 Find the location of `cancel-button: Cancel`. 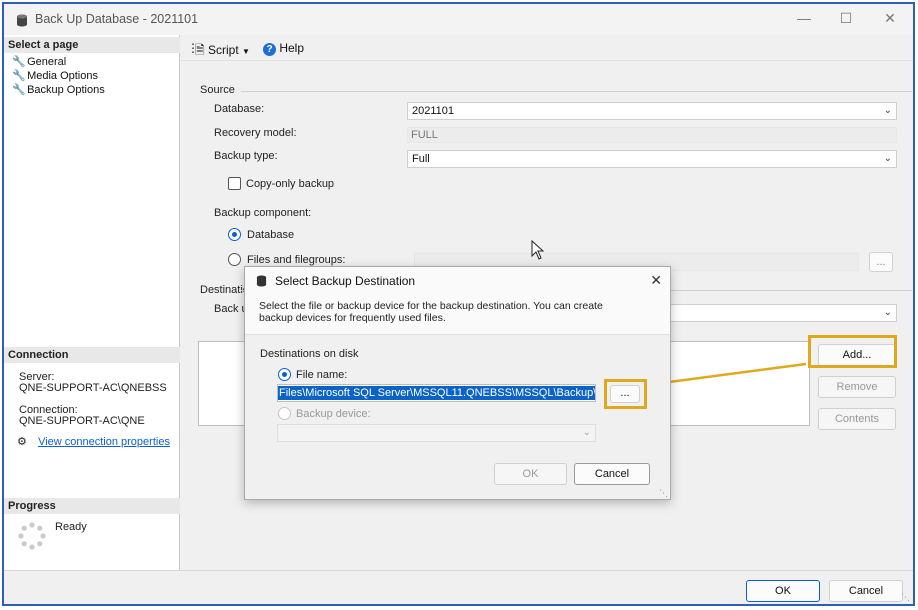

cancel-button: Cancel is located at coordinates (866, 591).